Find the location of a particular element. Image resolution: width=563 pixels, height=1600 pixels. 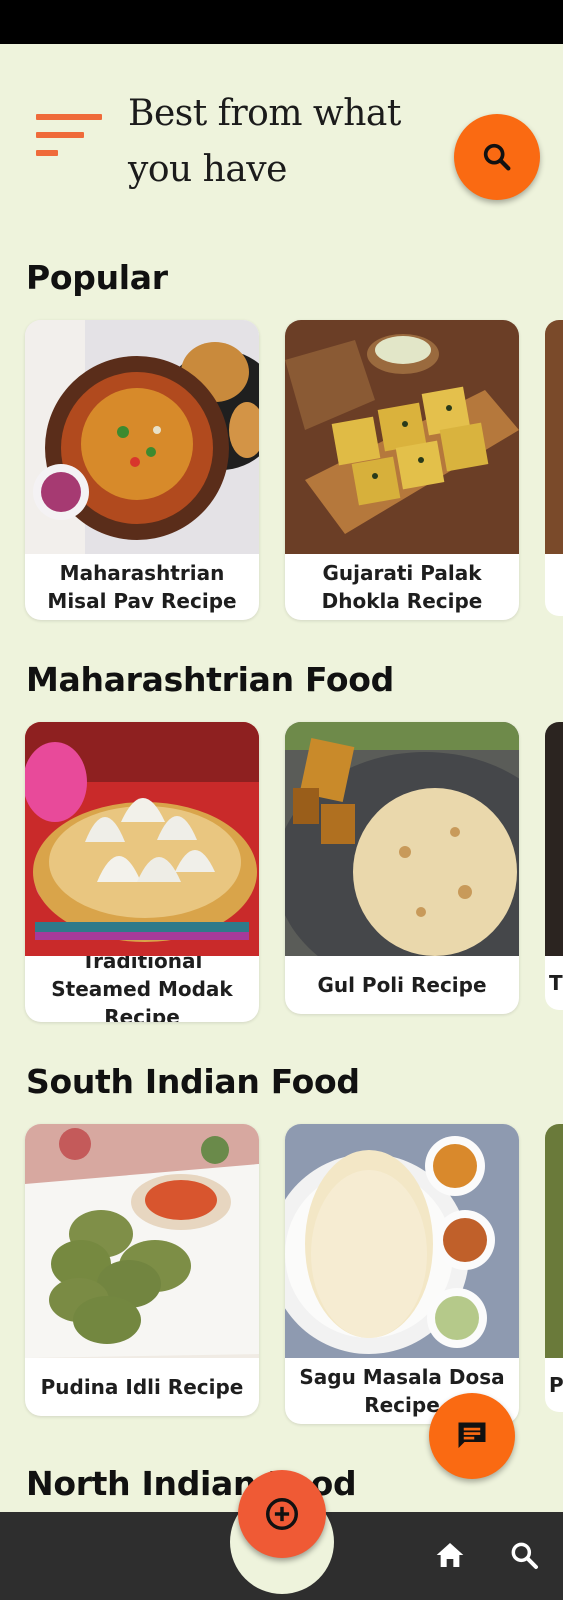

chat-icon is located at coordinates (472, 1435).